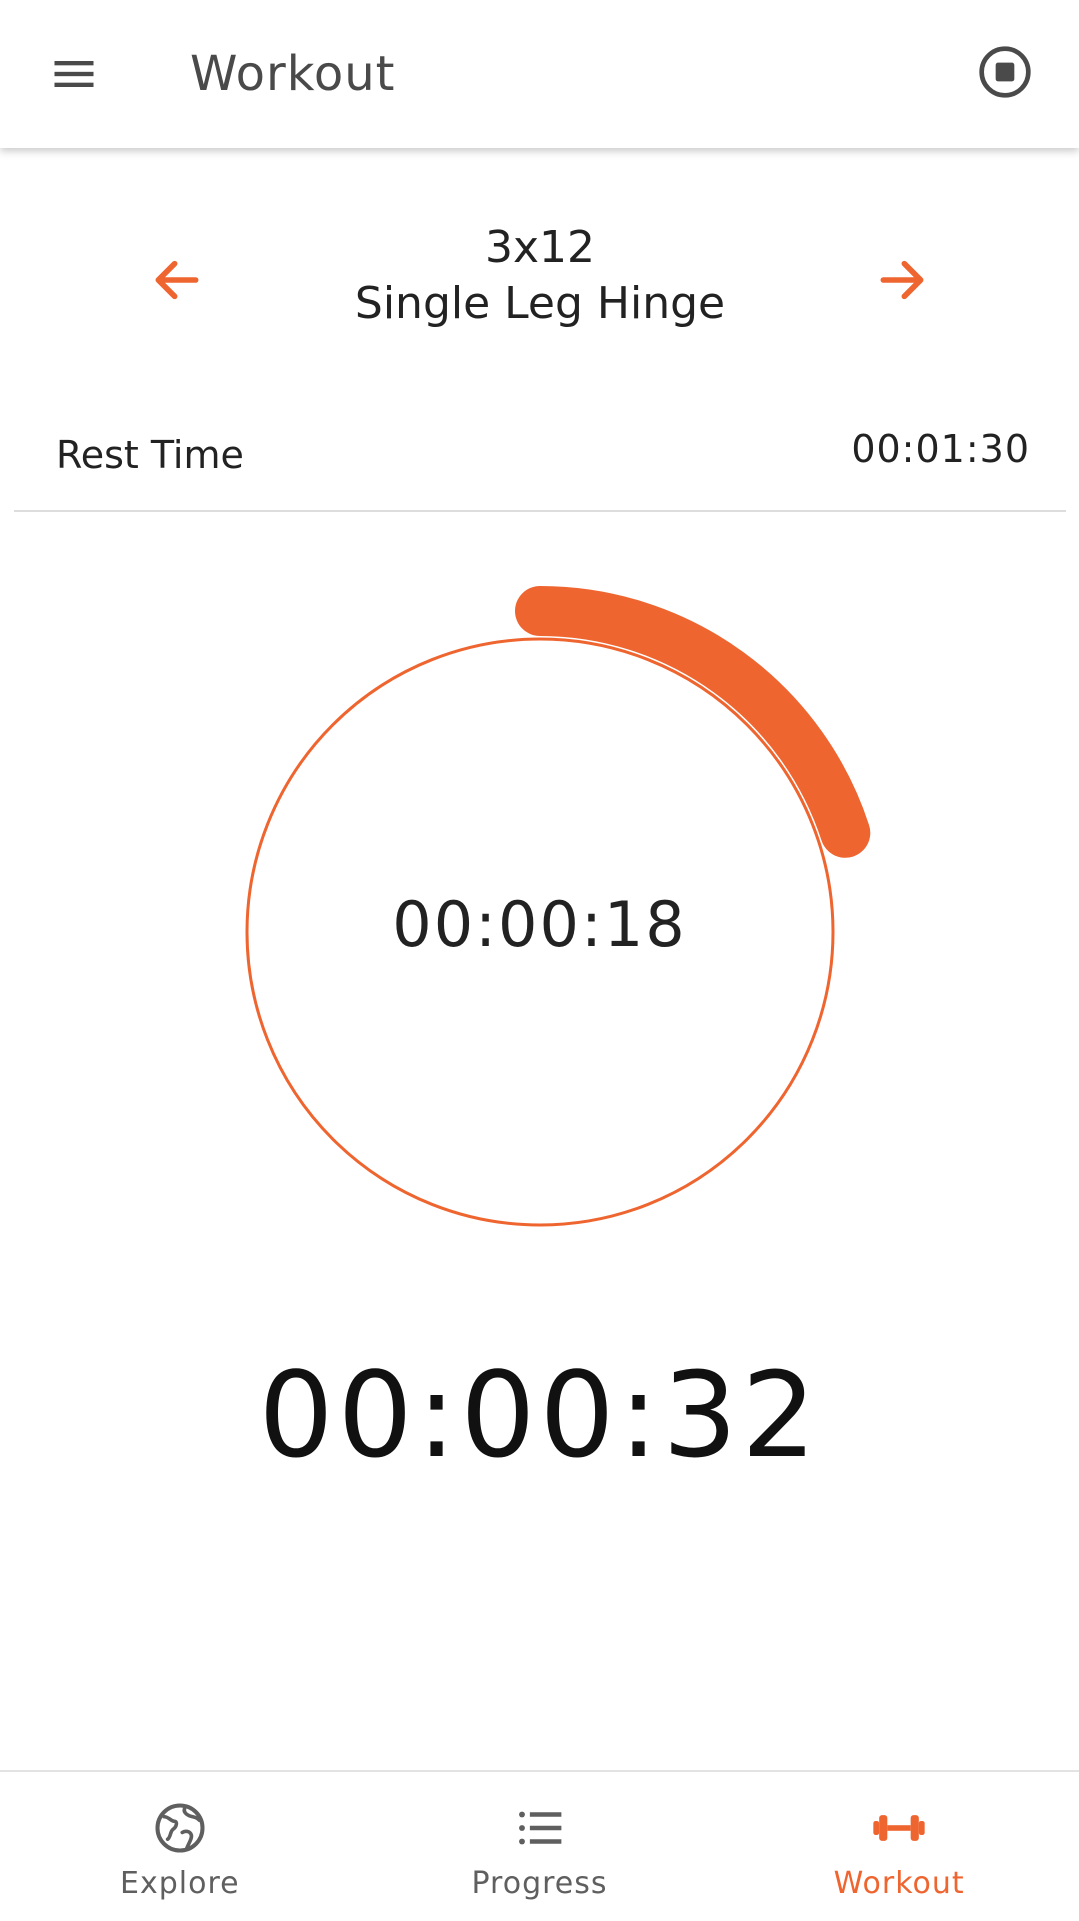 This screenshot has width=1079, height=1921. I want to click on menu-button, so click(74, 74).